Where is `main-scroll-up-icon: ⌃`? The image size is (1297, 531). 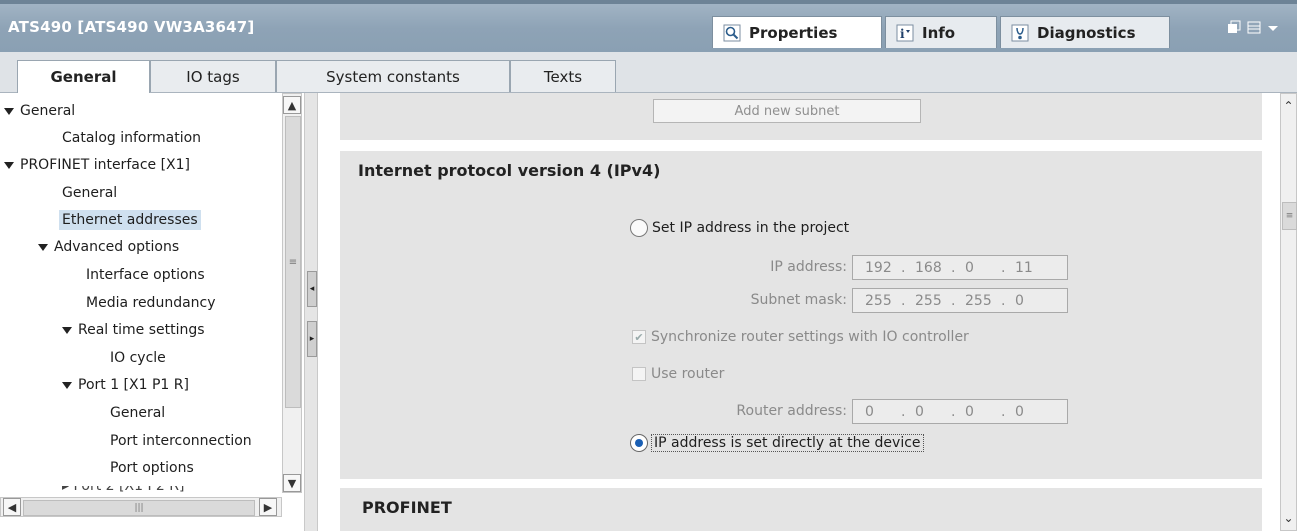 main-scroll-up-icon: ⌃ is located at coordinates (1288, 106).